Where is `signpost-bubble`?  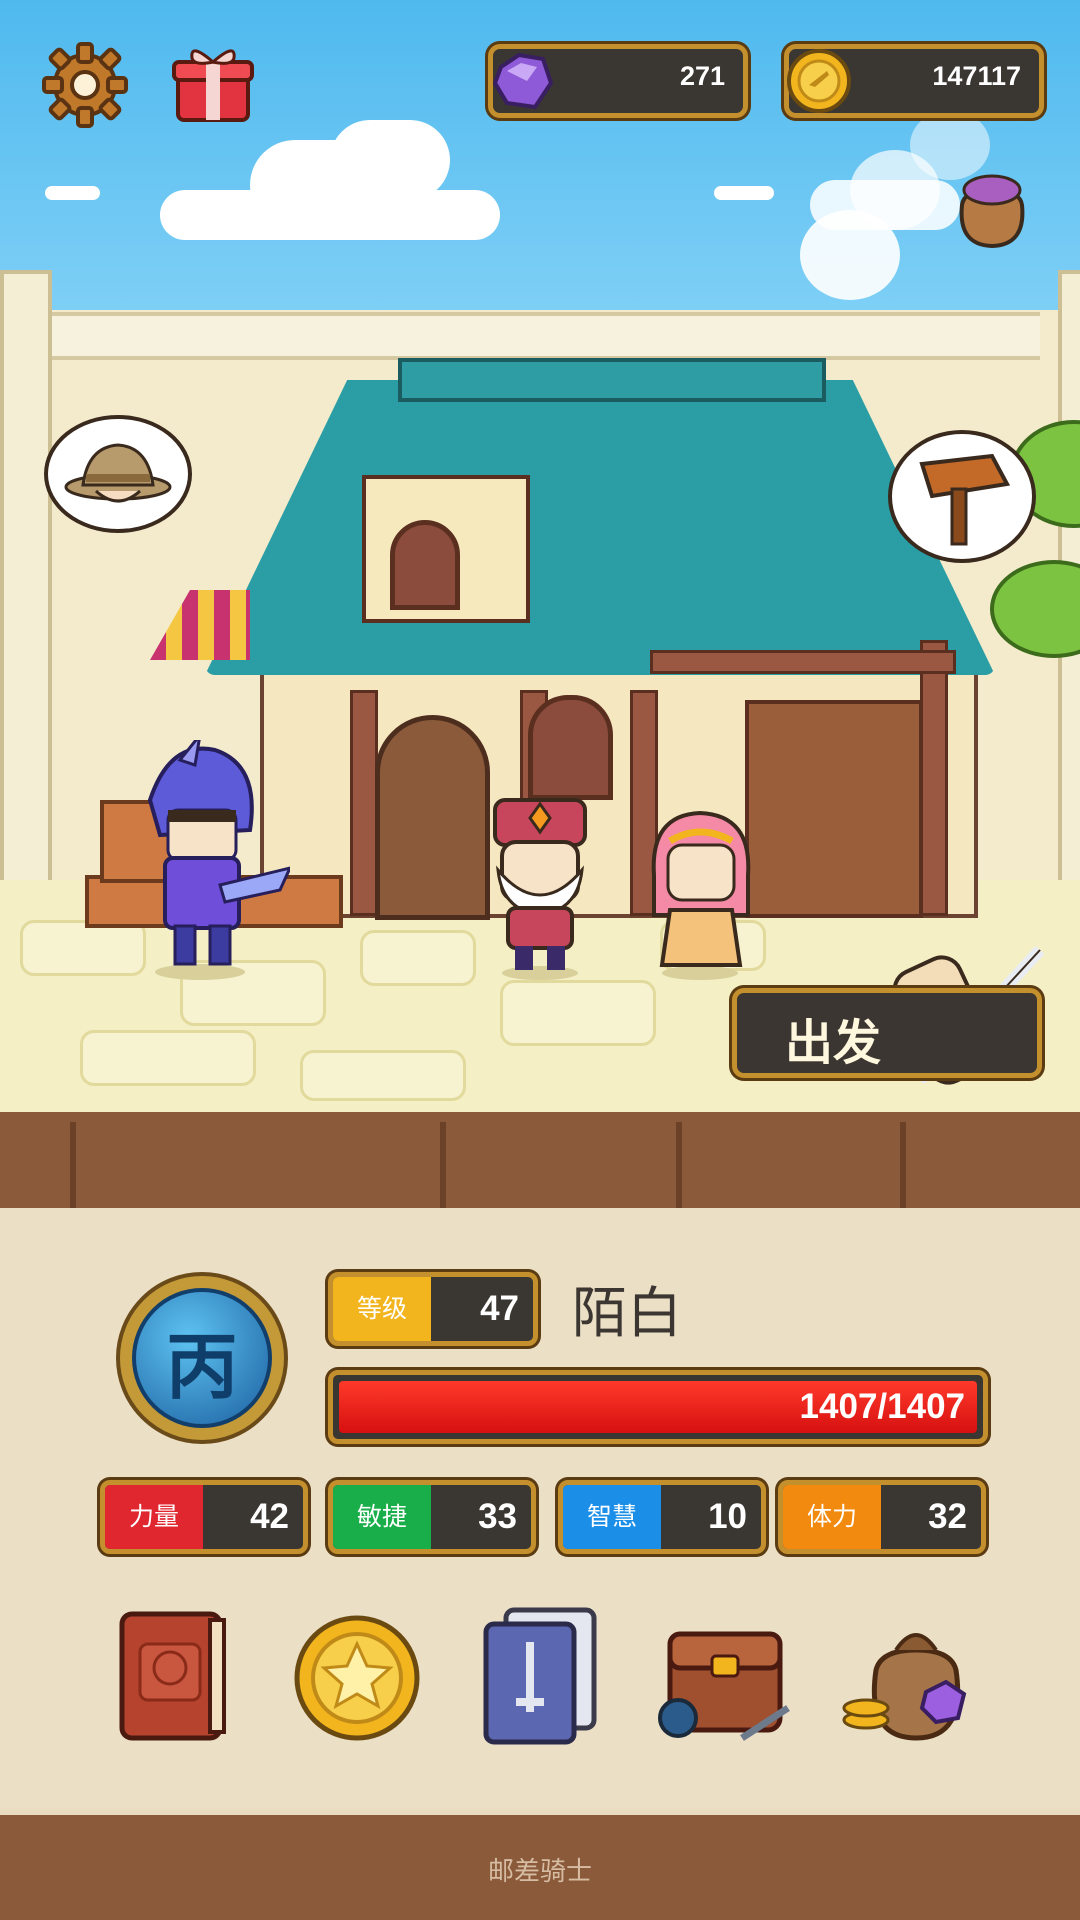 signpost-bubble is located at coordinates (962, 496).